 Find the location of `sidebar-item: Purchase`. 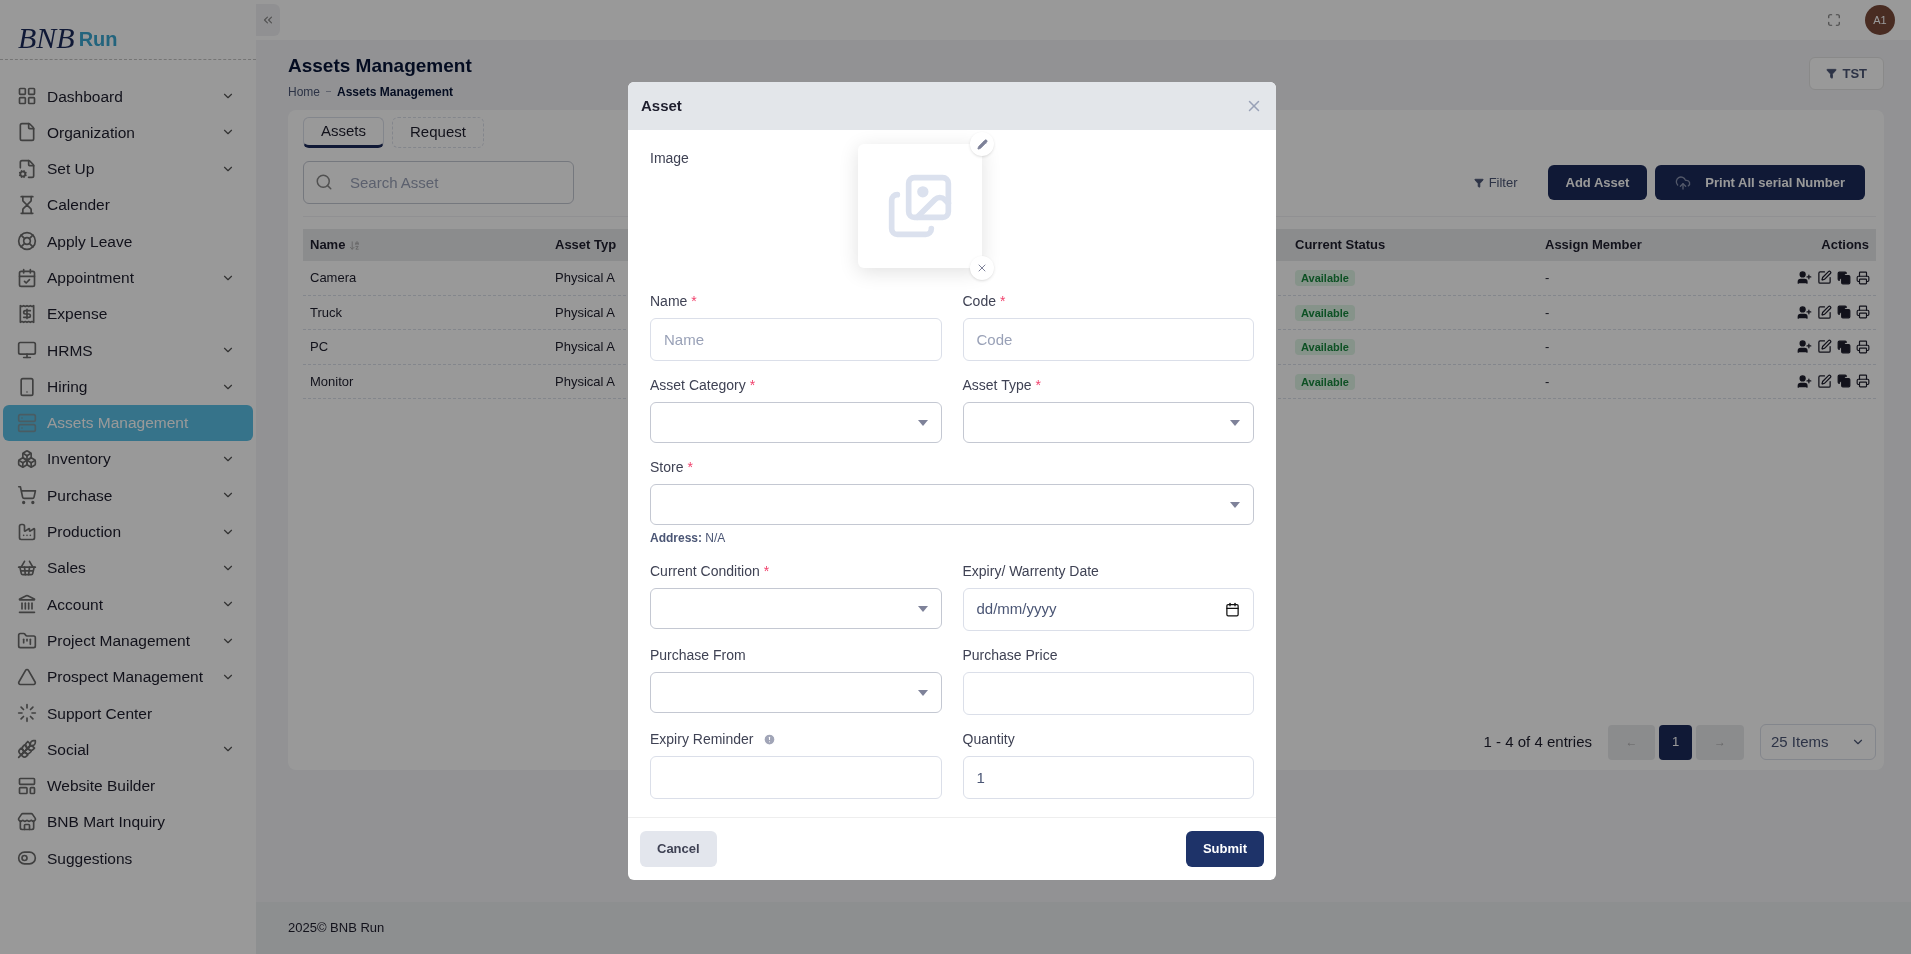

sidebar-item: Purchase is located at coordinates (128, 495).